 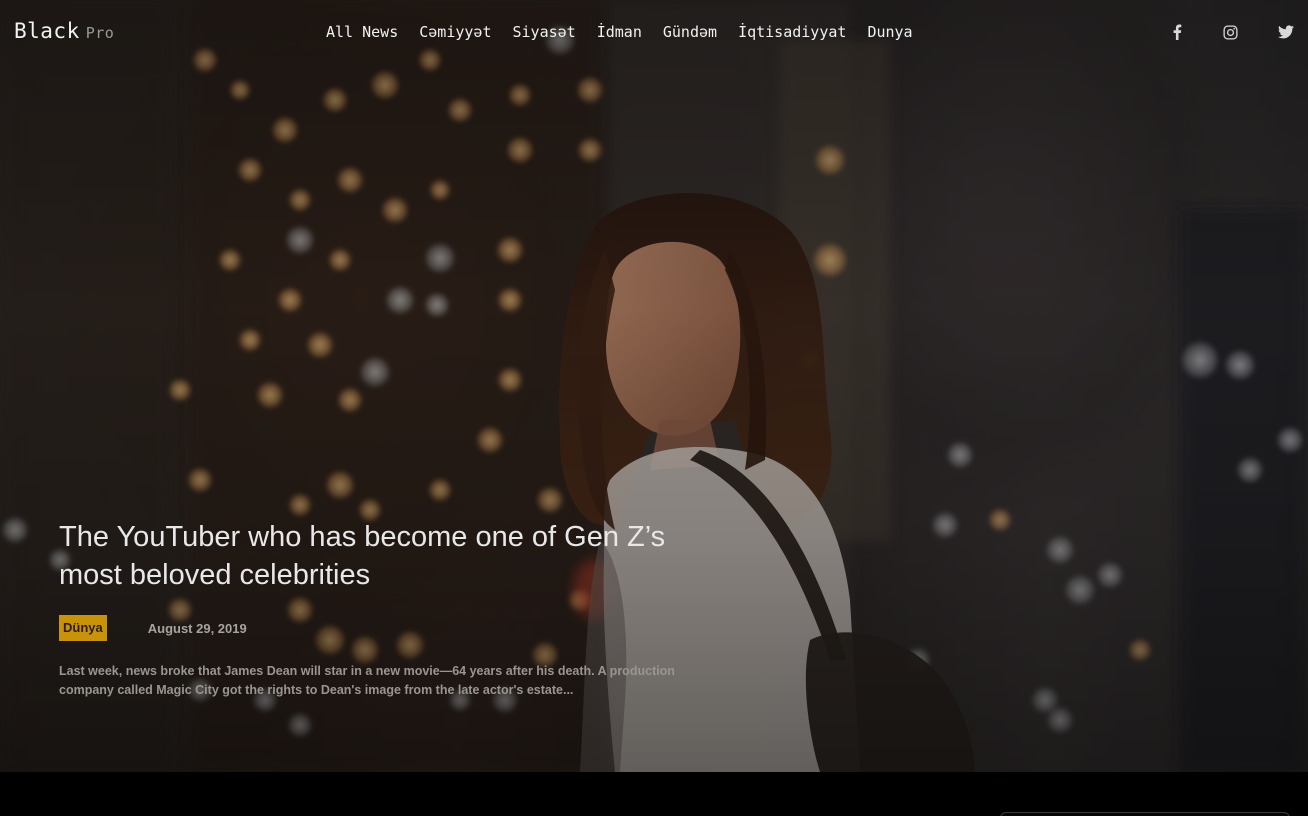 I want to click on instagram-icon, so click(x=1230, y=32).